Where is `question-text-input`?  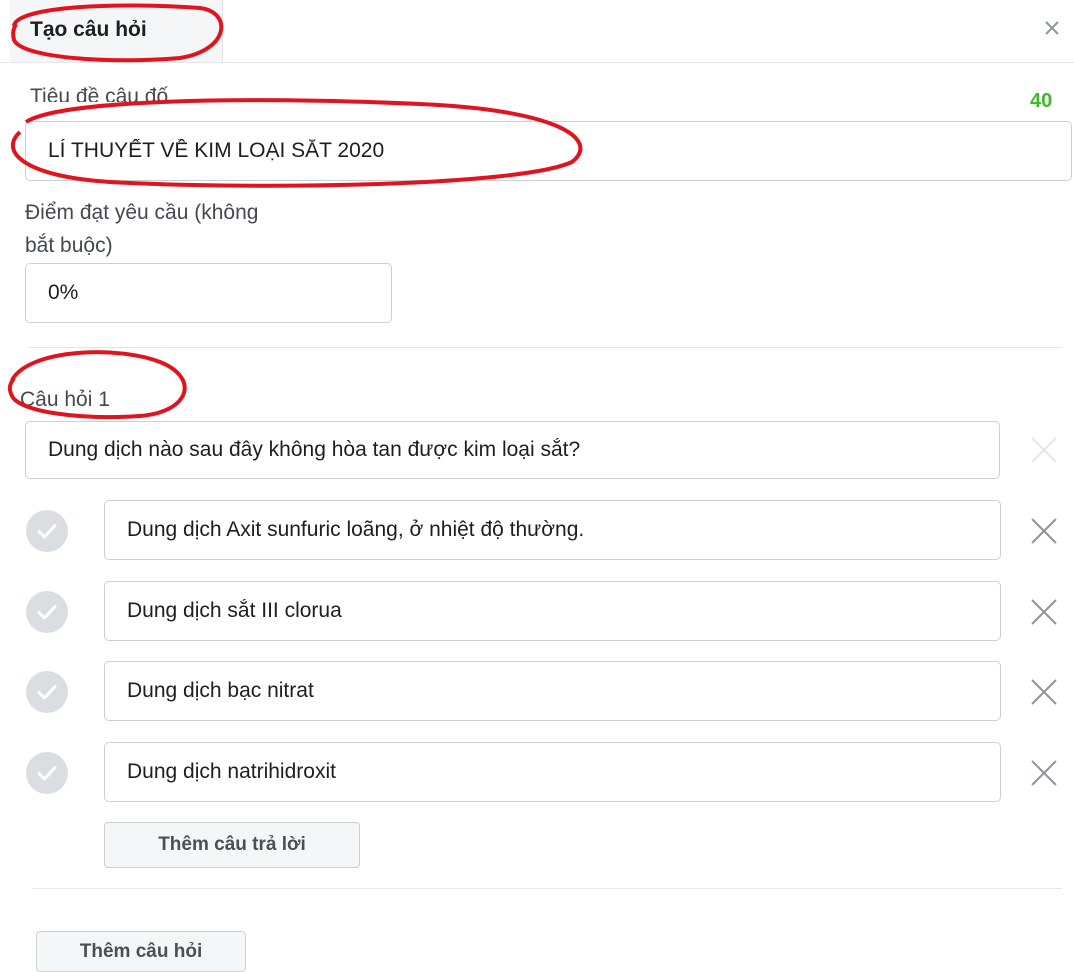
question-text-input is located at coordinates (512, 450).